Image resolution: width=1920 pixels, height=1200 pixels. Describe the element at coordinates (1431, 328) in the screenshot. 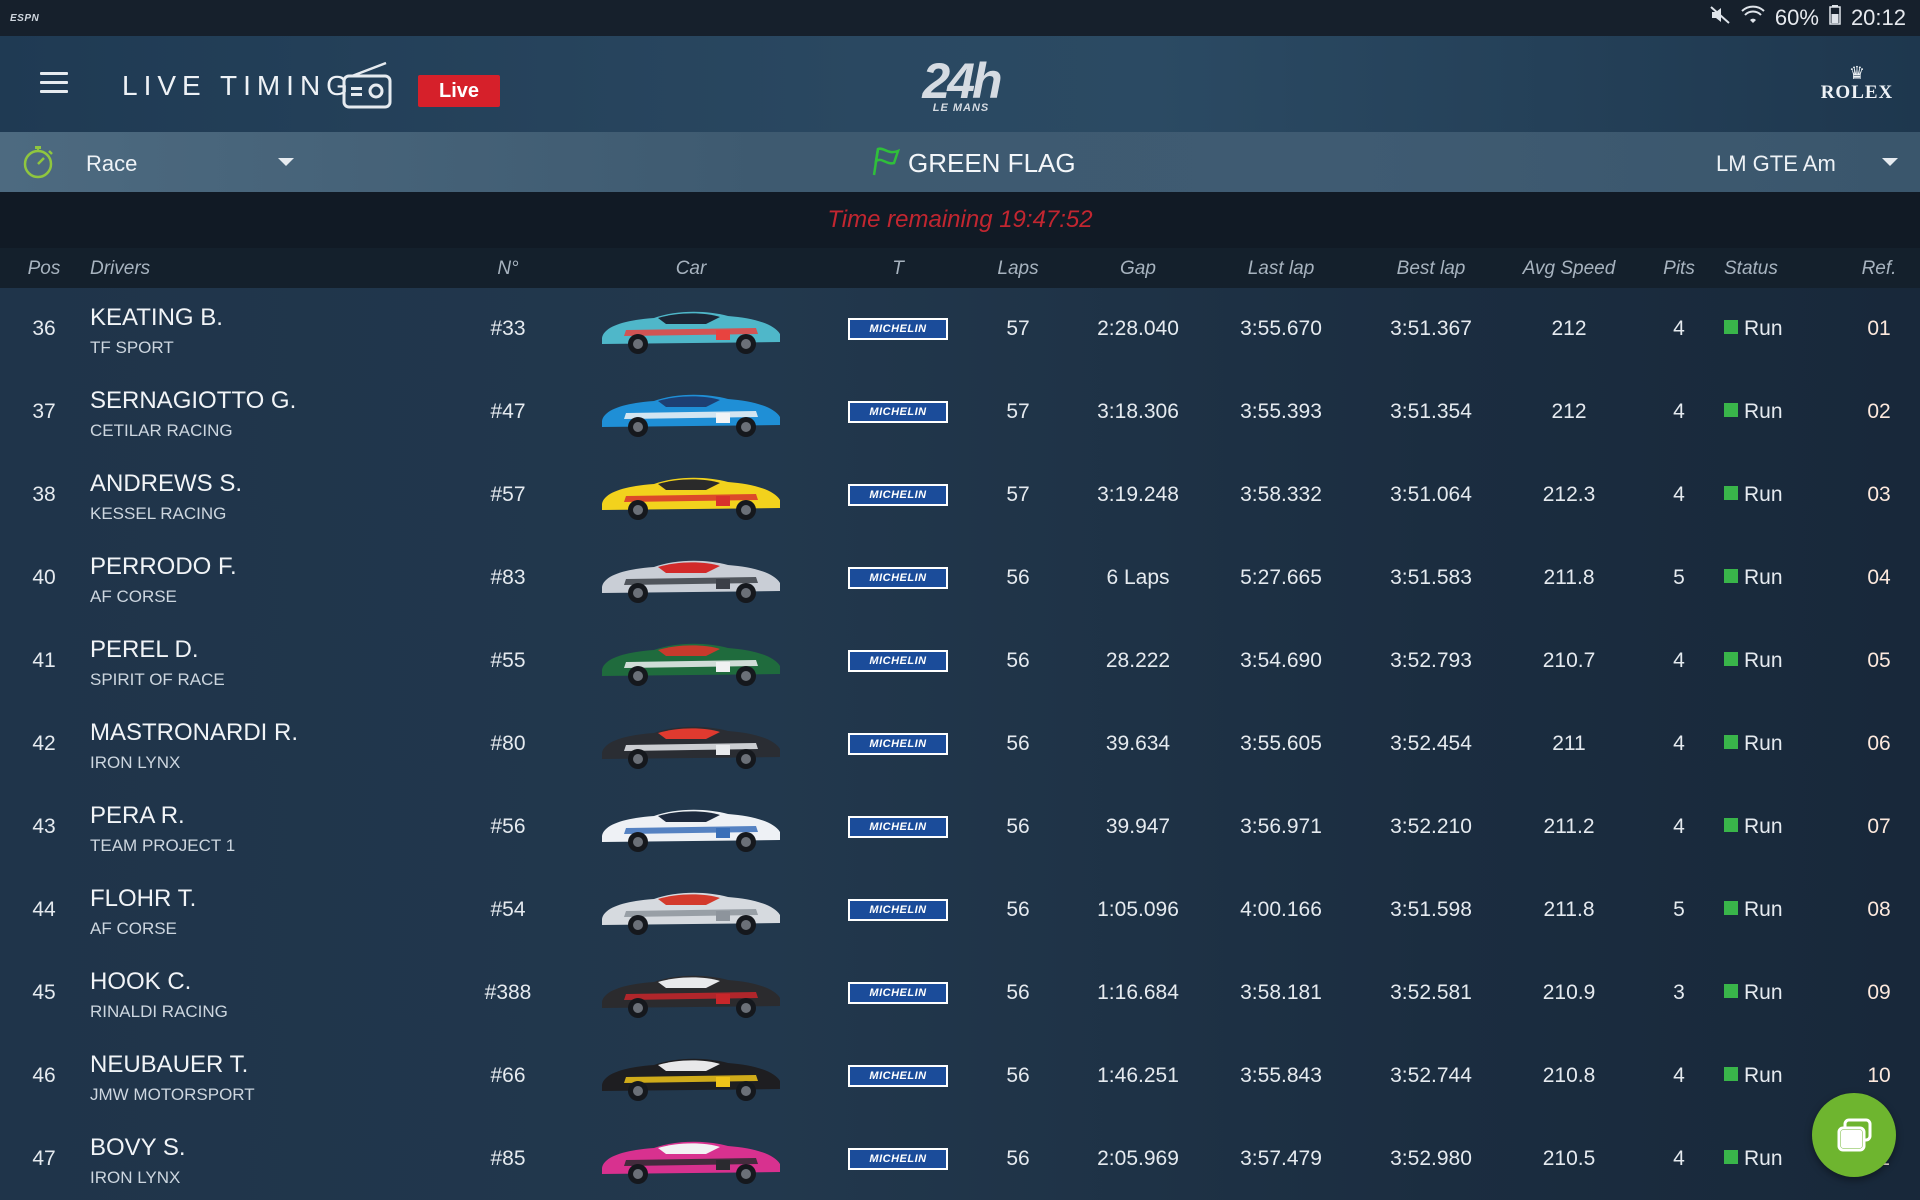

I see `best-lap: 3:51.367` at that location.